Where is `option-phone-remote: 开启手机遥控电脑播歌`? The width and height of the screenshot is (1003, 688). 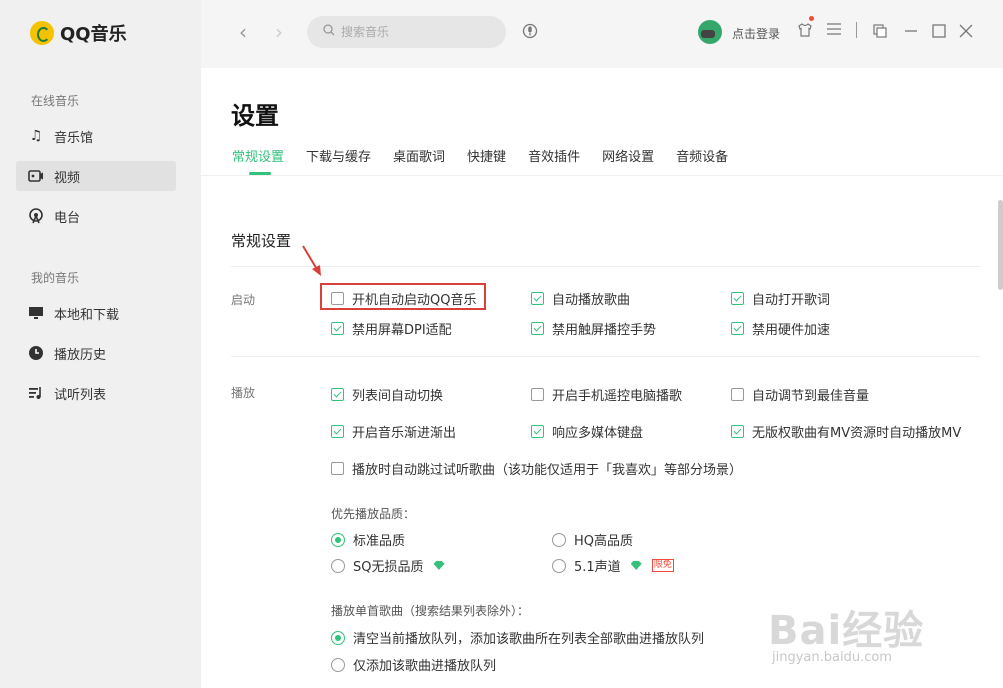
option-phone-remote: 开启手机遥控电脑播歌 is located at coordinates (606, 394).